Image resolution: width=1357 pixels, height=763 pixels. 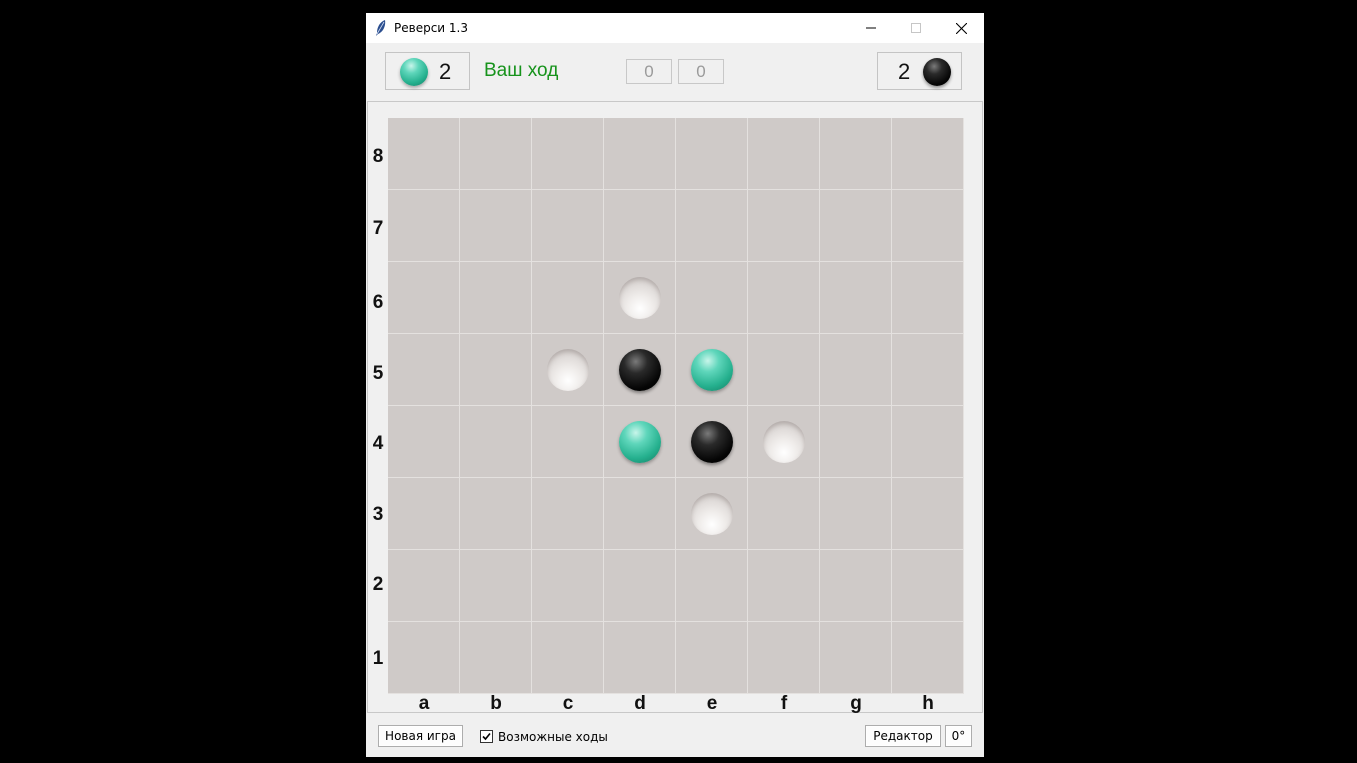 I want to click on board-cell-d1, so click(x=640, y=658).